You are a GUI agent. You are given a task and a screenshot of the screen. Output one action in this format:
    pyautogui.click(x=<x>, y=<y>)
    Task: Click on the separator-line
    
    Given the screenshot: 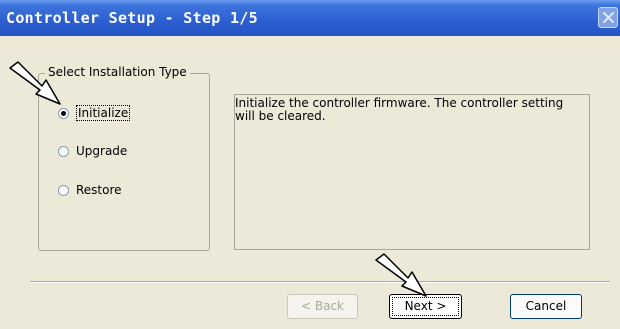 What is the action you would take?
    pyautogui.click(x=320, y=282)
    